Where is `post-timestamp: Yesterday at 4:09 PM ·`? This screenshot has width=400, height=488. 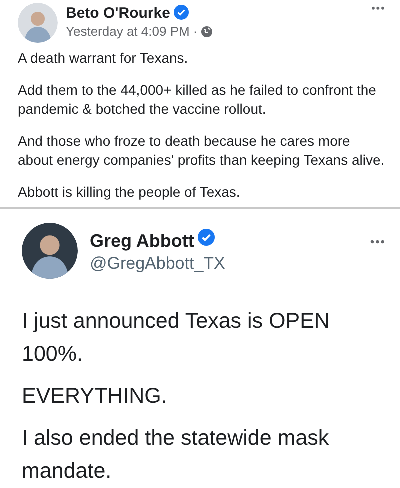 post-timestamp: Yesterday at 4:09 PM · is located at coordinates (132, 31).